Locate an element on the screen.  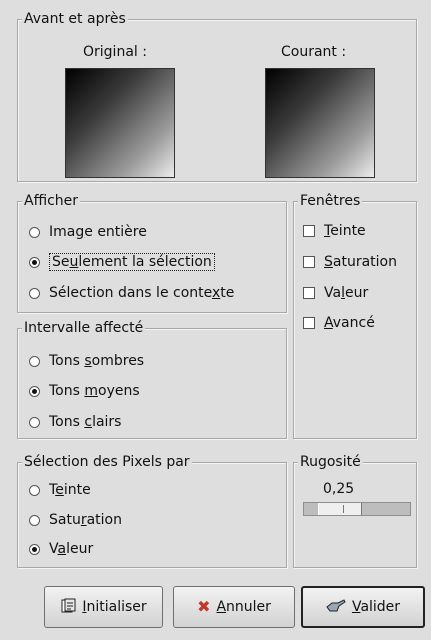
radio-tons-sombres: Tons sombres is located at coordinates (86, 361).